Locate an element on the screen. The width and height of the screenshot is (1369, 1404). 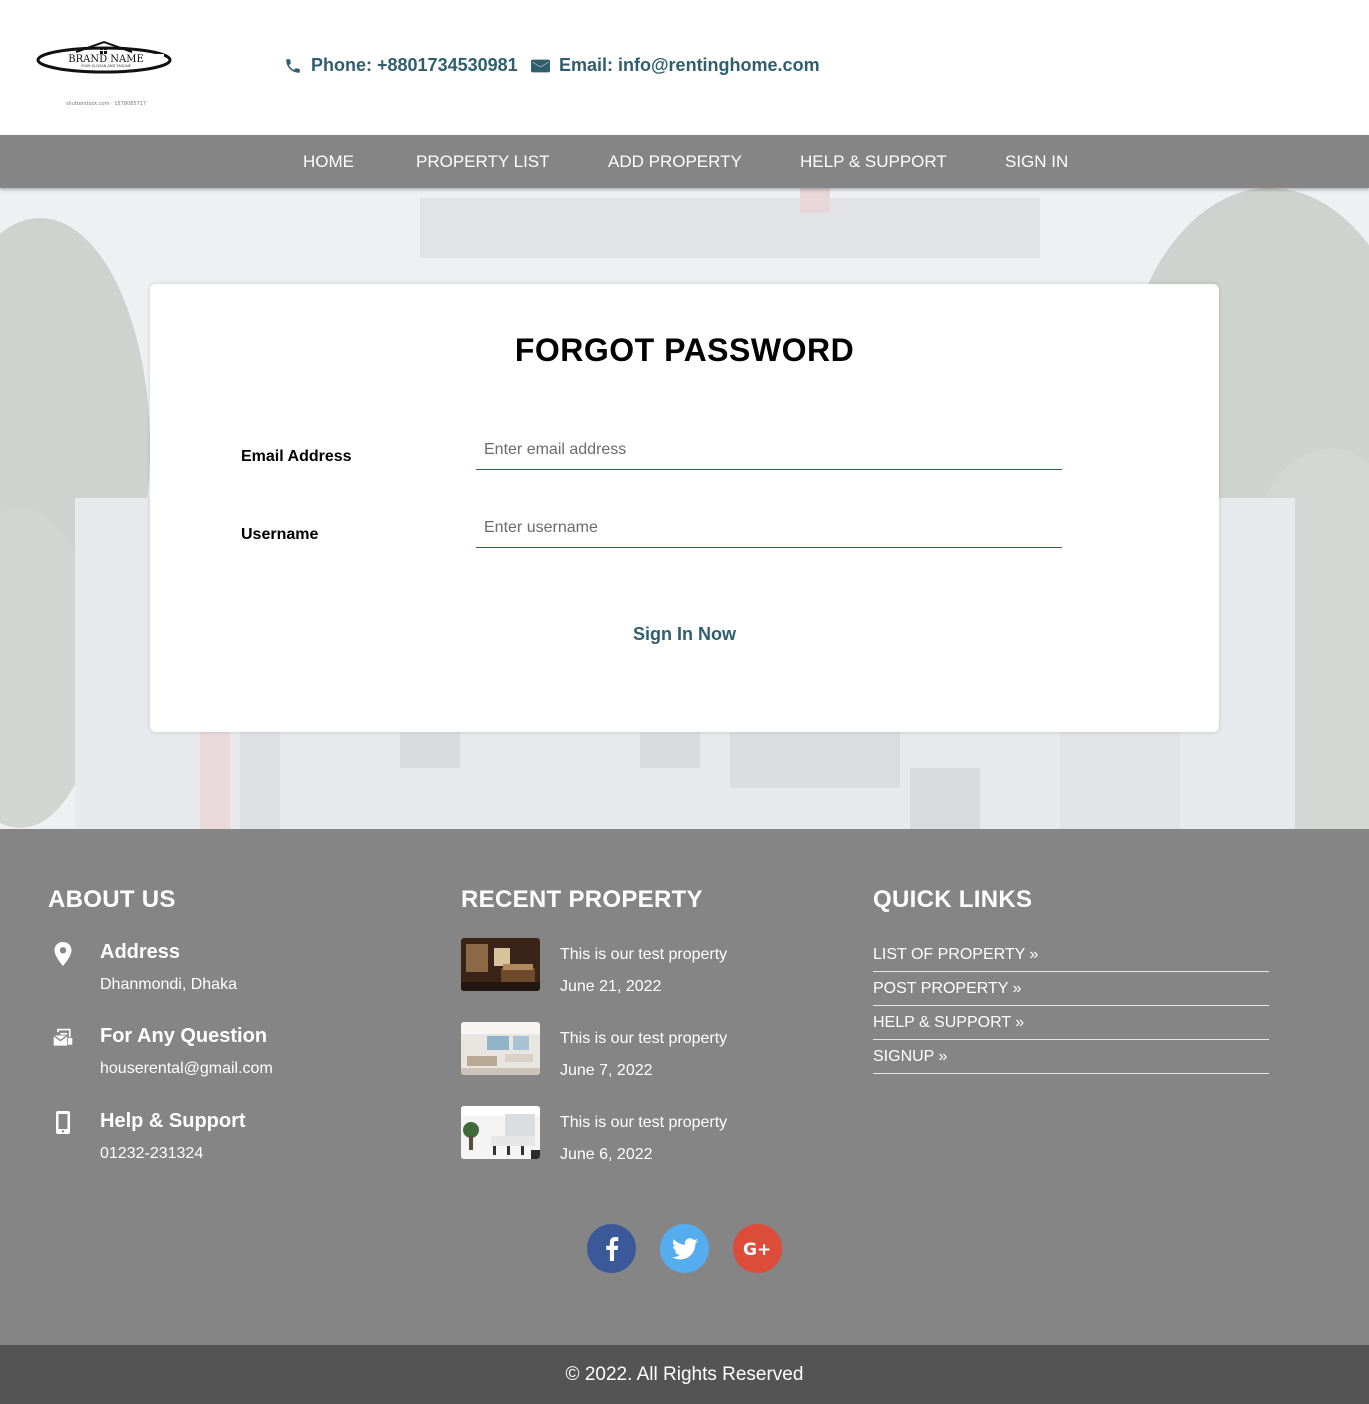
quick-link-signup: SIGNUP » is located at coordinates (1071, 1057).